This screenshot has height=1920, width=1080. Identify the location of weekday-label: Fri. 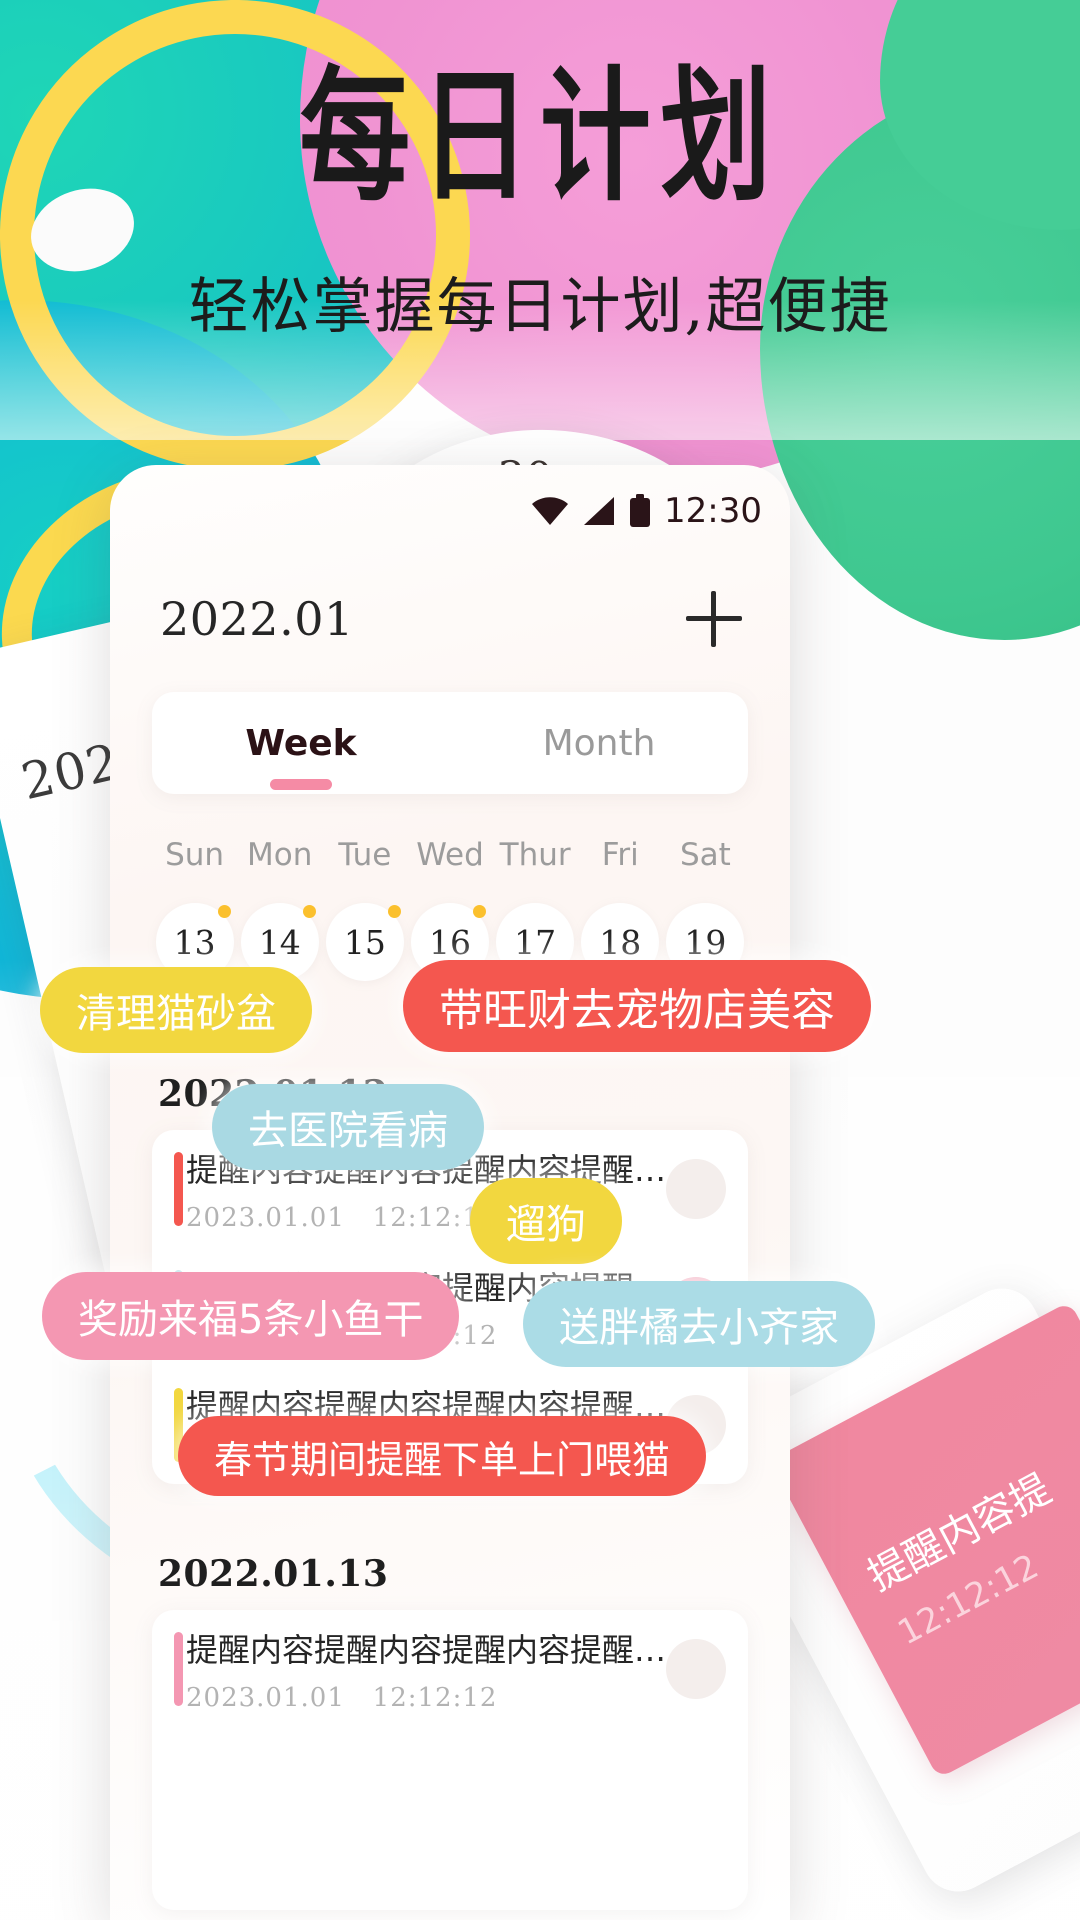
(620, 855).